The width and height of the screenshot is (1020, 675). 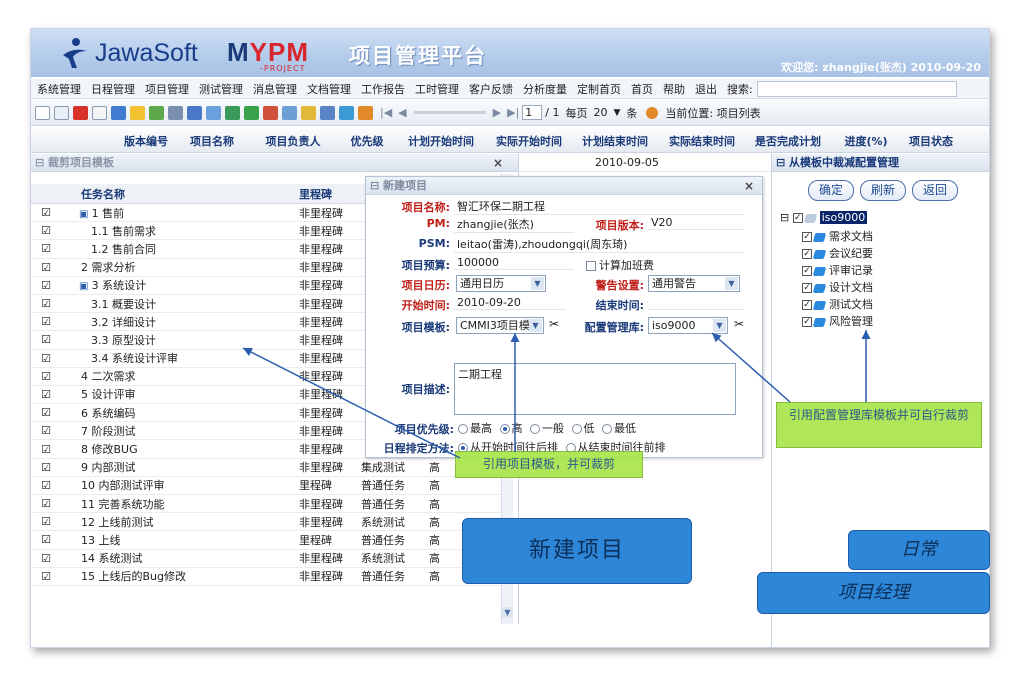 I want to click on tree-item-test: ✓ 测试文档, so click(x=837, y=304).